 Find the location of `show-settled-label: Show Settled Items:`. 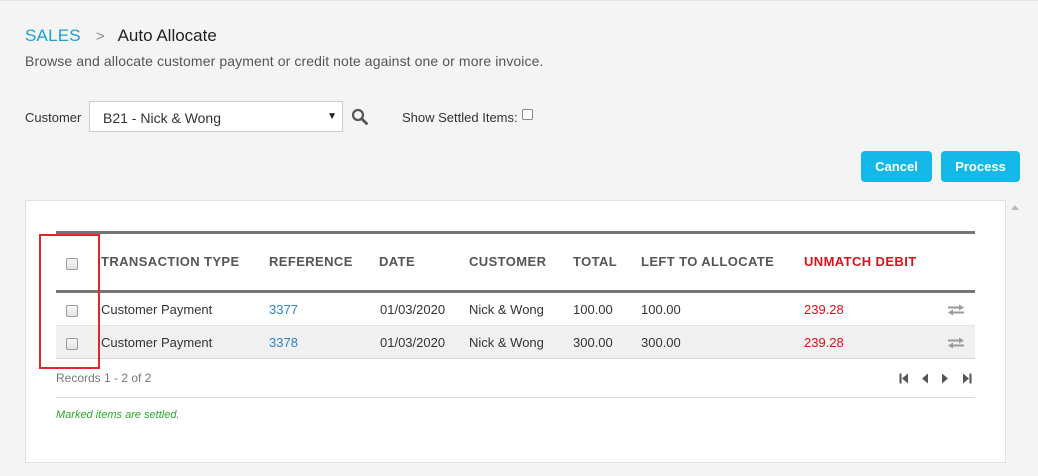

show-settled-label: Show Settled Items: is located at coordinates (460, 117).